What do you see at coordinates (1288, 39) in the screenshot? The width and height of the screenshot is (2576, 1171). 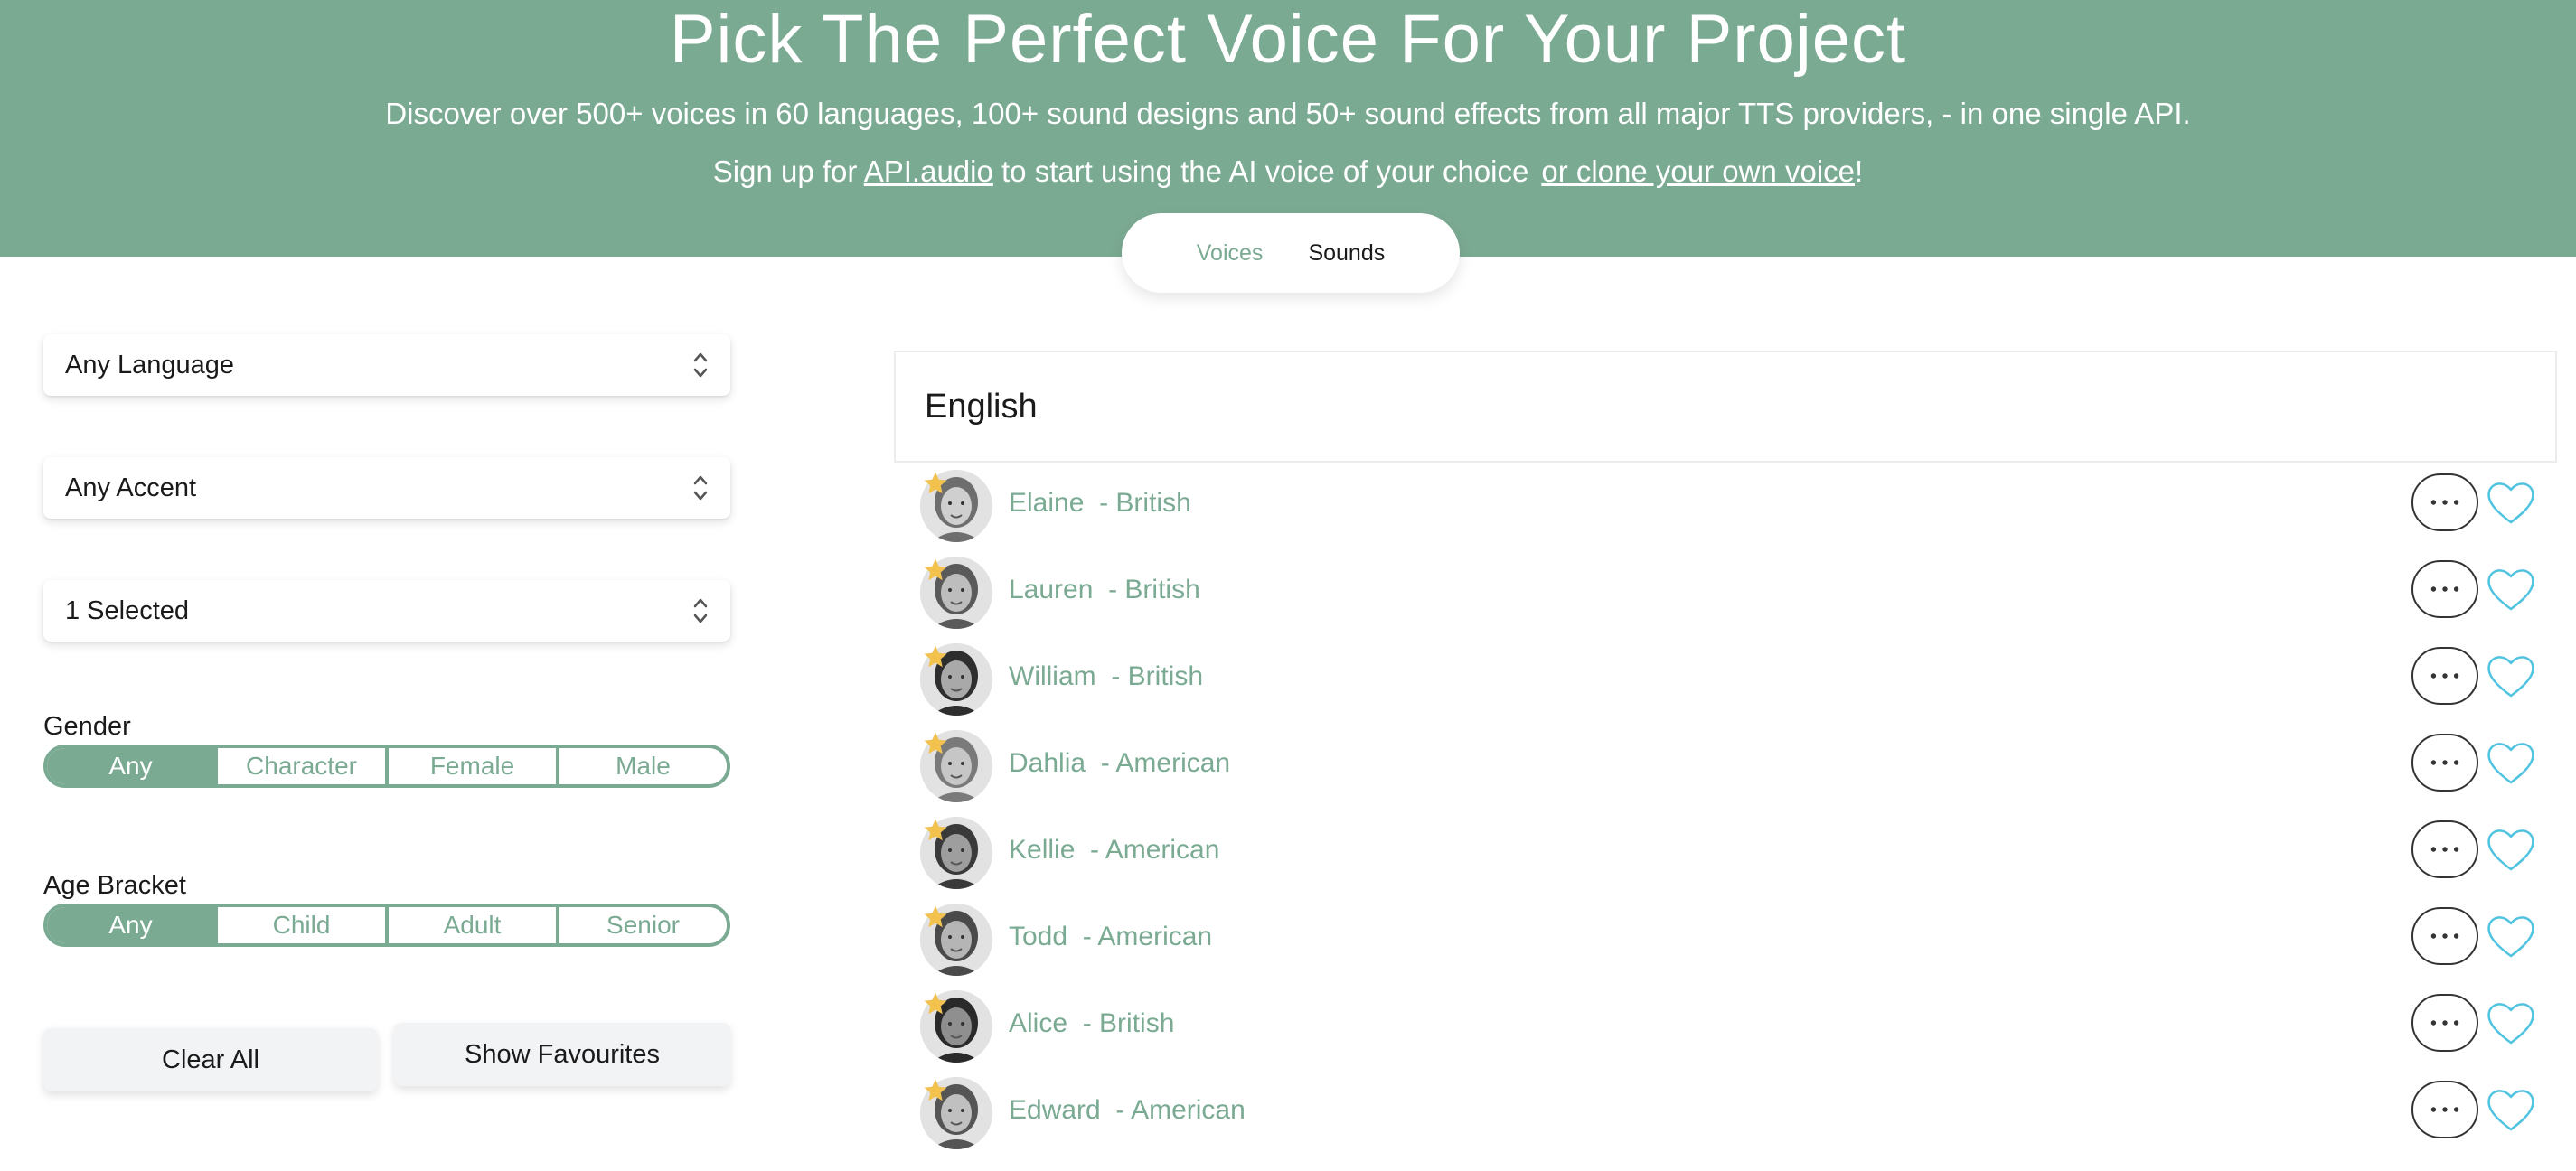 I see `page-title: Pick The Perfect Voice For Your Project` at bounding box center [1288, 39].